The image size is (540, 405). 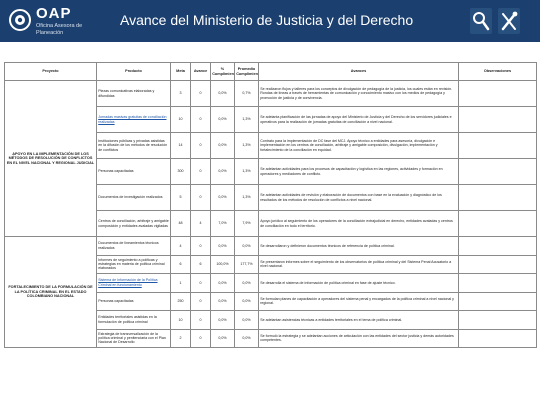 I want to click on promedio-cell: 7,9%, so click(x=246, y=223).